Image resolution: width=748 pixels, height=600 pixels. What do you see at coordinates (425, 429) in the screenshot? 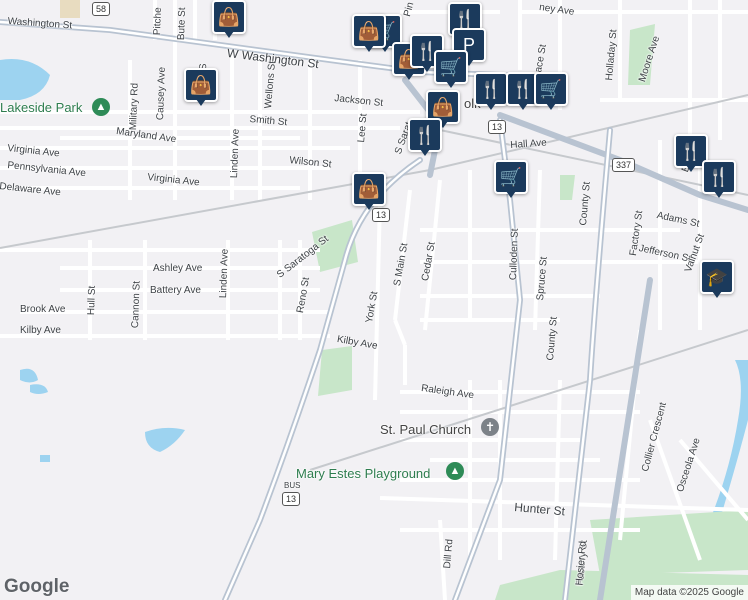
I see `place-label-st-paul-church: St. Paul Church` at bounding box center [425, 429].